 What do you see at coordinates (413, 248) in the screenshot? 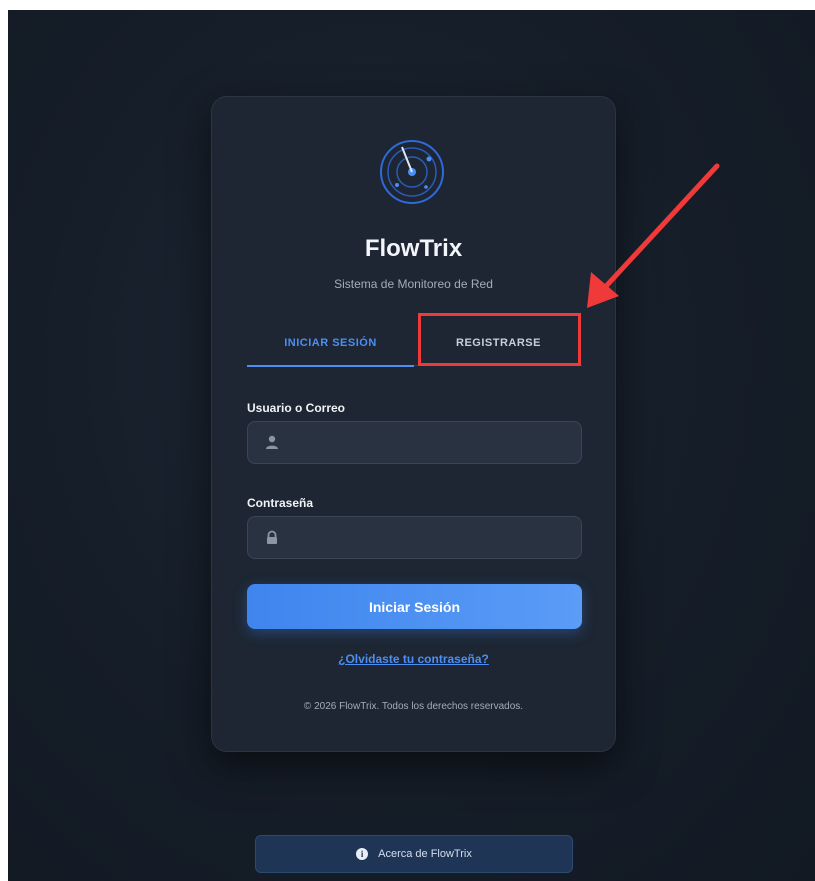
I see `app-title: FlowTrix` at bounding box center [413, 248].